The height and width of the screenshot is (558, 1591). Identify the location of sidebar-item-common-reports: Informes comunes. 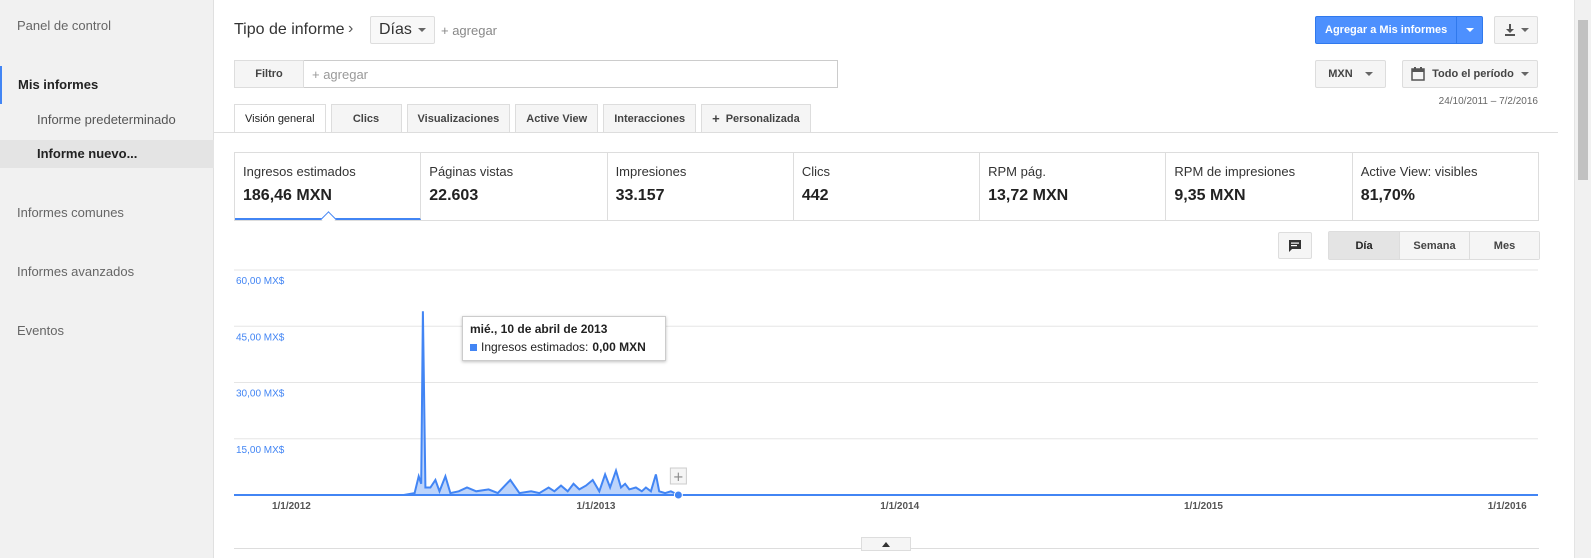
(70, 212).